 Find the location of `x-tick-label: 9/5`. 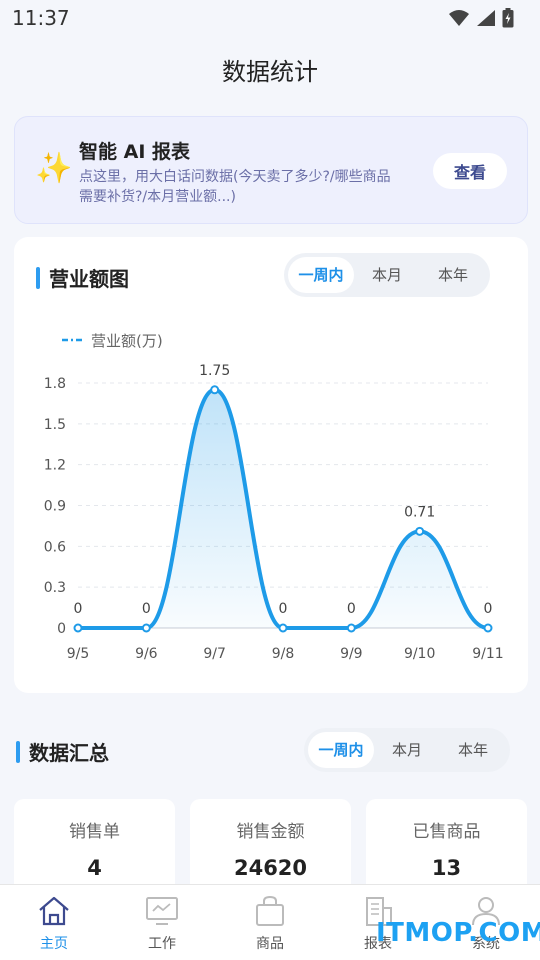

x-tick-label: 9/5 is located at coordinates (78, 654).